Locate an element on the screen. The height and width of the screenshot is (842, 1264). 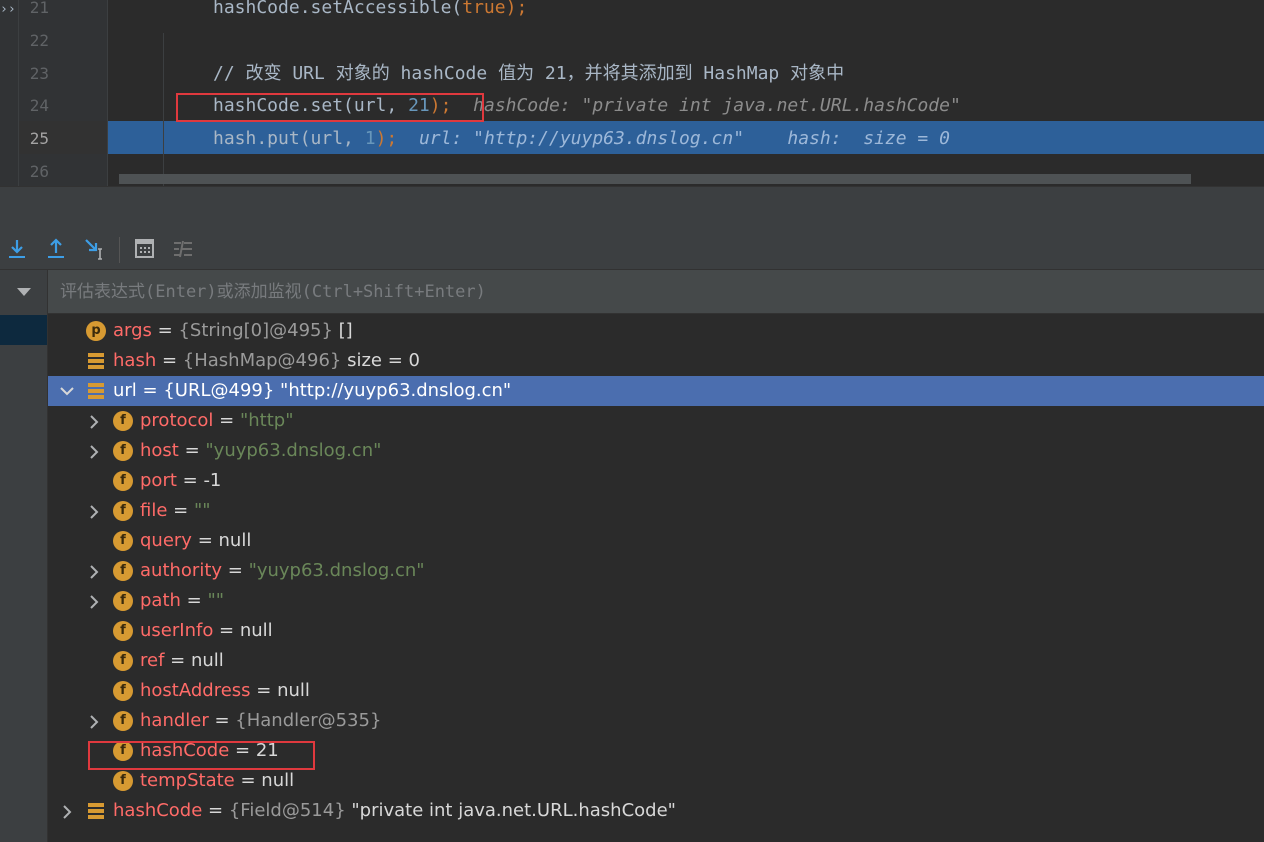
frames-panel is located at coordinates (24, 556).